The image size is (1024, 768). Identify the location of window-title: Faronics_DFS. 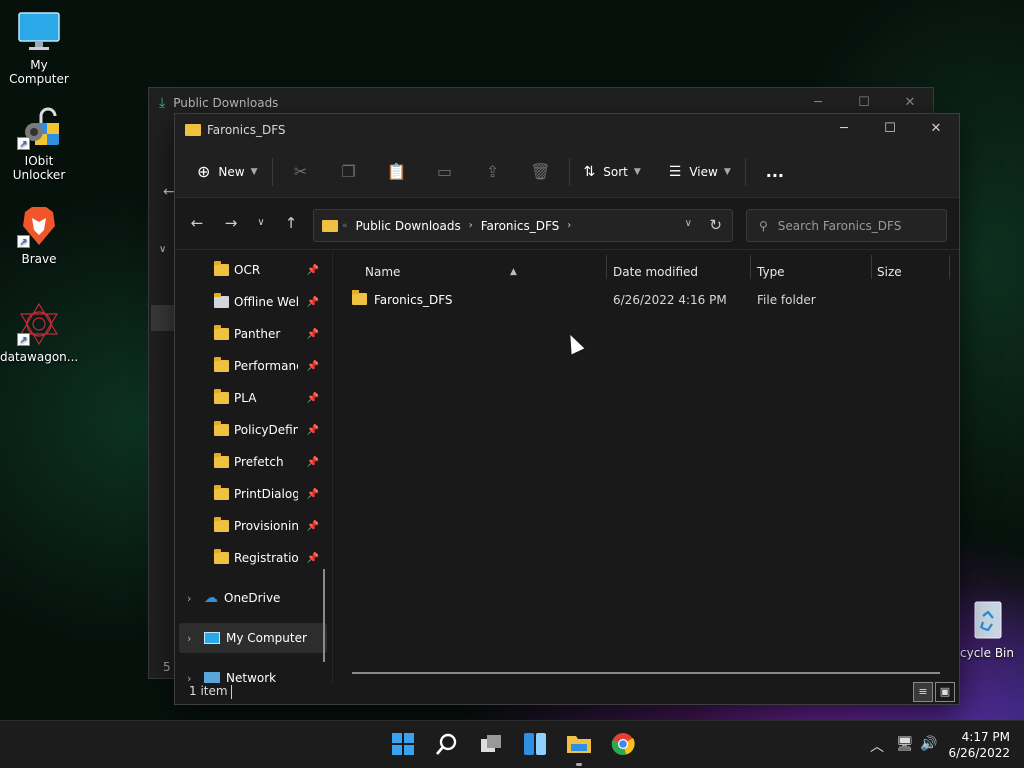
(246, 130).